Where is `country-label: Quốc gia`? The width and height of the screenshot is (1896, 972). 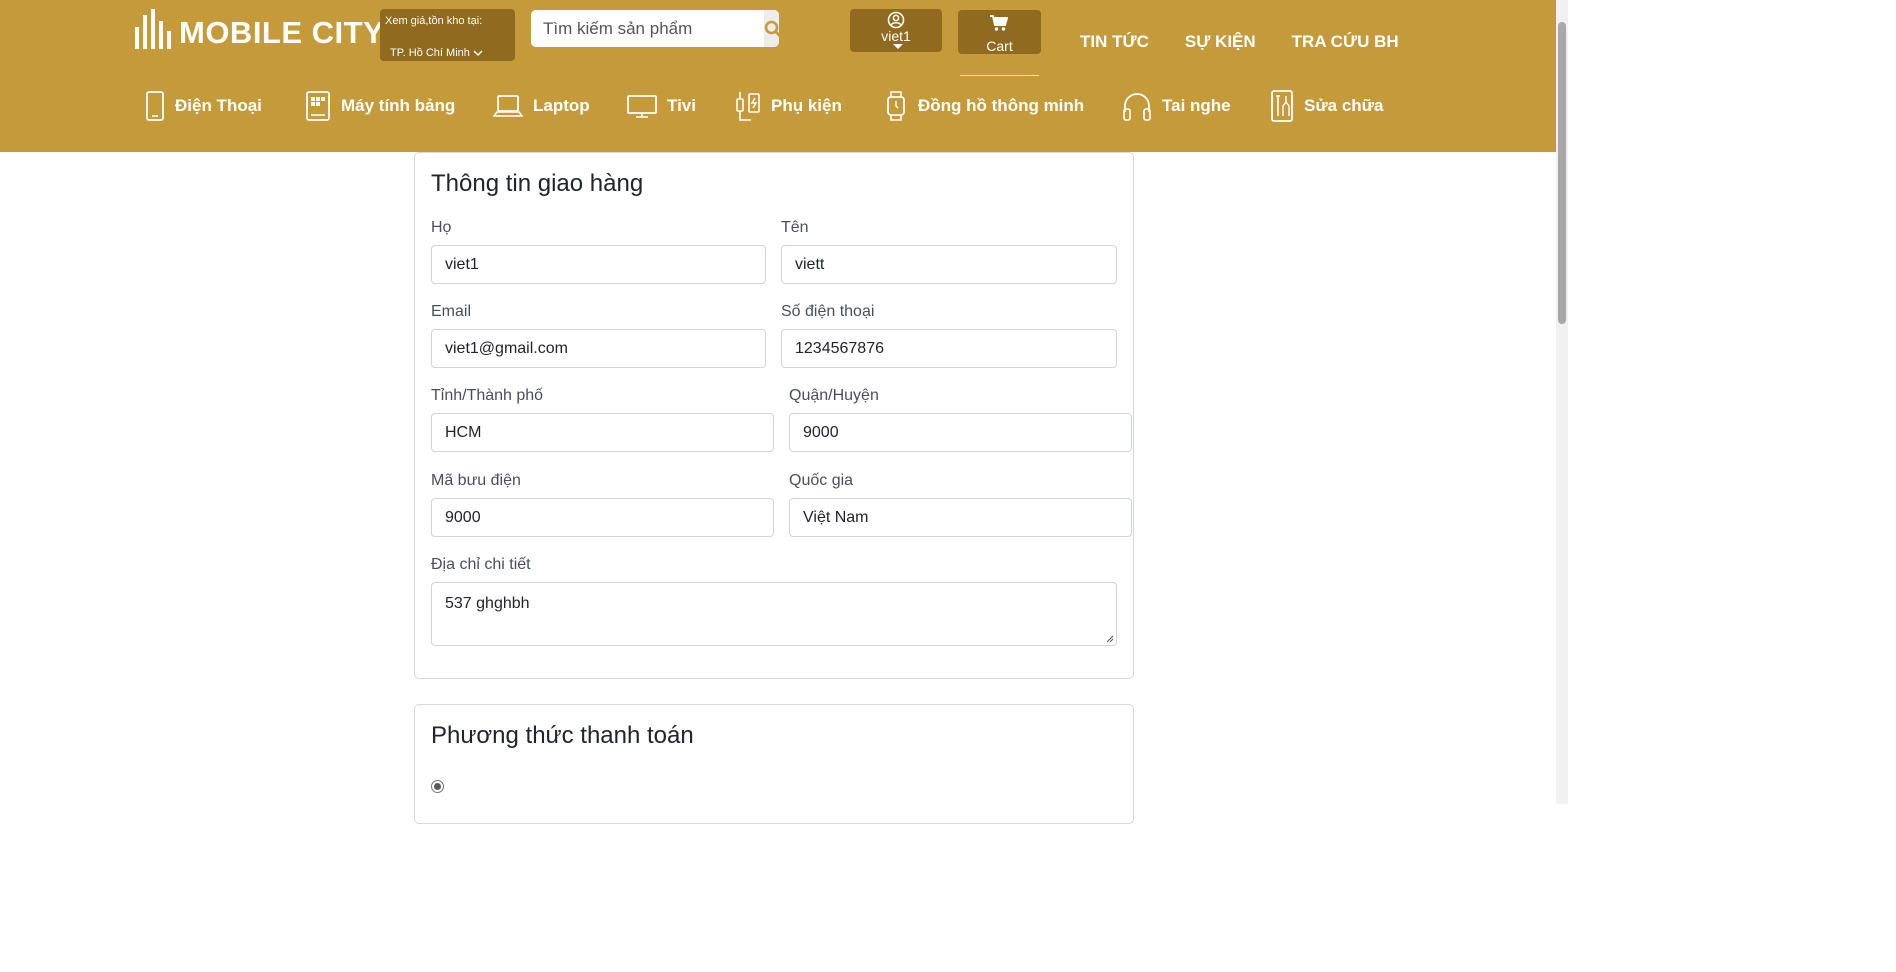 country-label: Quốc gia is located at coordinates (821, 480).